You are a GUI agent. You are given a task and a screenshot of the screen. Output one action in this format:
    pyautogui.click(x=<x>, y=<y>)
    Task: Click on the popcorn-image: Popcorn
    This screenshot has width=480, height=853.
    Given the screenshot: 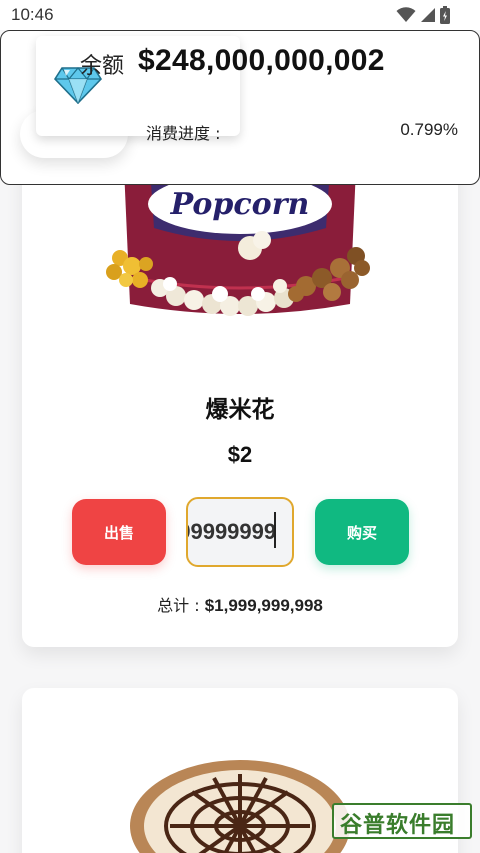 What is the action you would take?
    pyautogui.click(x=238, y=242)
    